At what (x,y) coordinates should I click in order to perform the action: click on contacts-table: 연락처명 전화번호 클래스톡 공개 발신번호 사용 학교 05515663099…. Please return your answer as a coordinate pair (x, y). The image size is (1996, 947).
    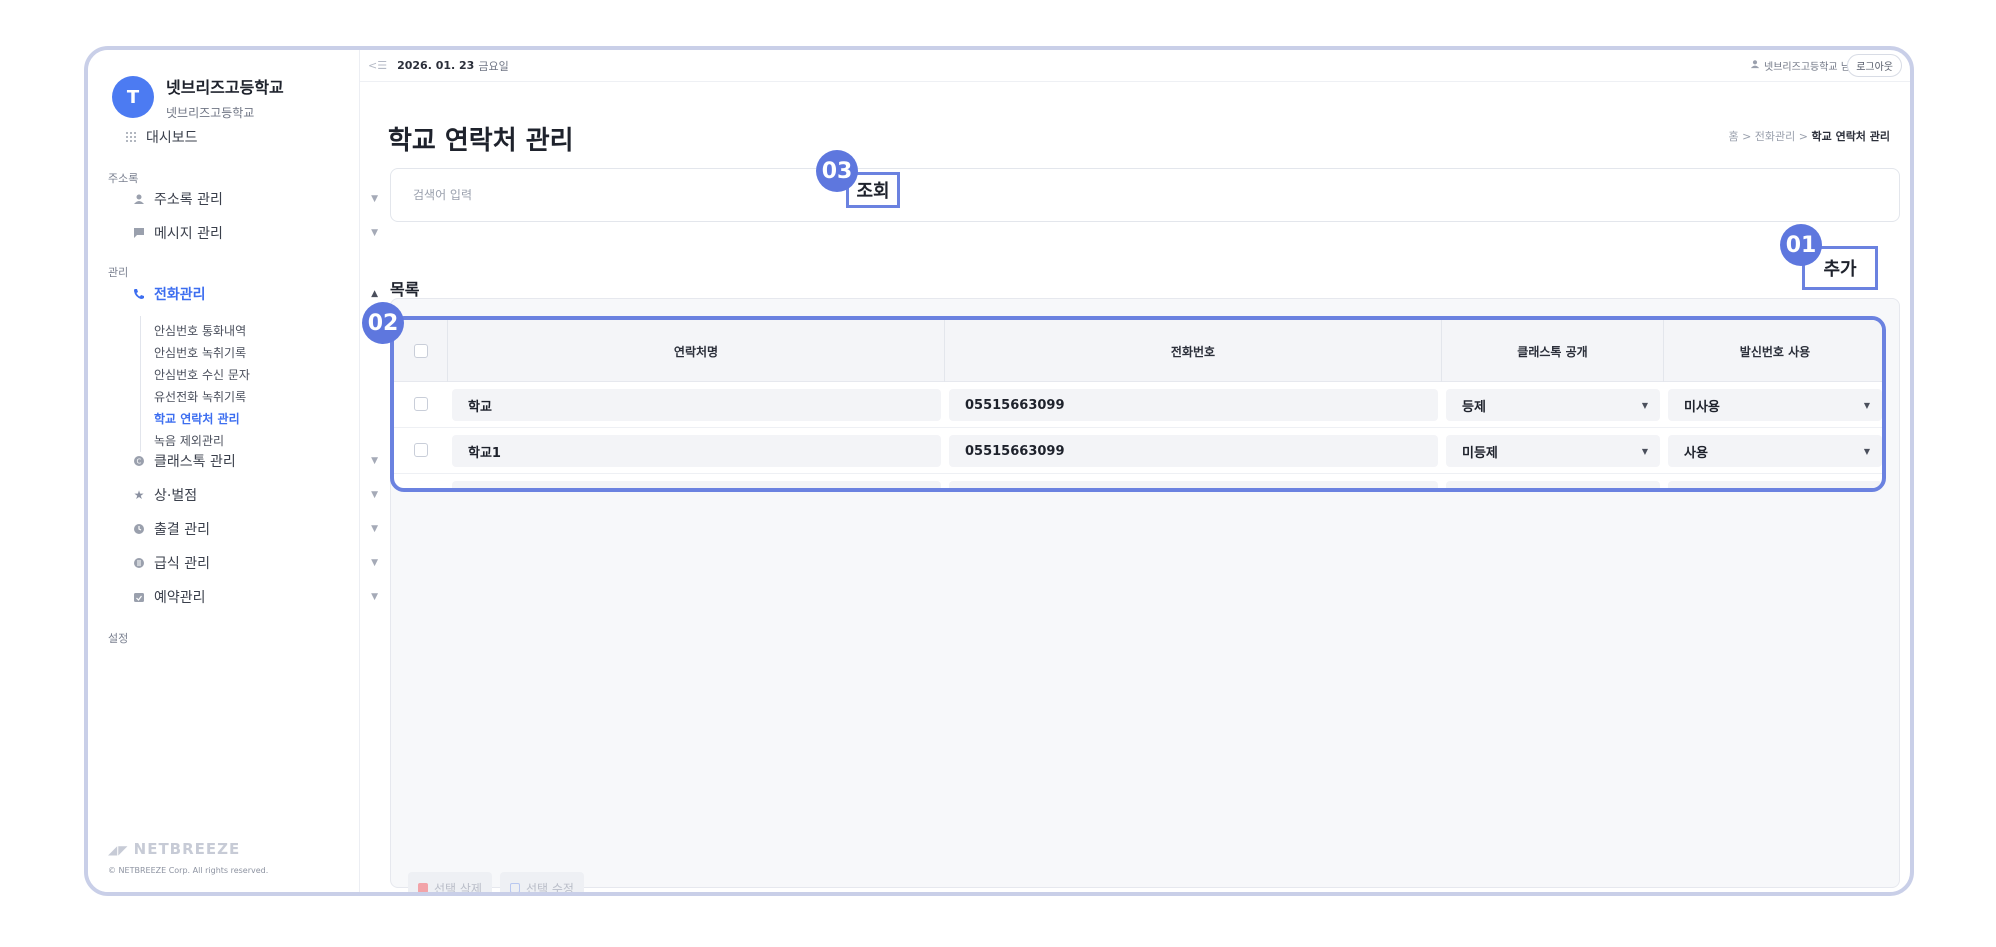
    Looking at the image, I should click on (1138, 404).